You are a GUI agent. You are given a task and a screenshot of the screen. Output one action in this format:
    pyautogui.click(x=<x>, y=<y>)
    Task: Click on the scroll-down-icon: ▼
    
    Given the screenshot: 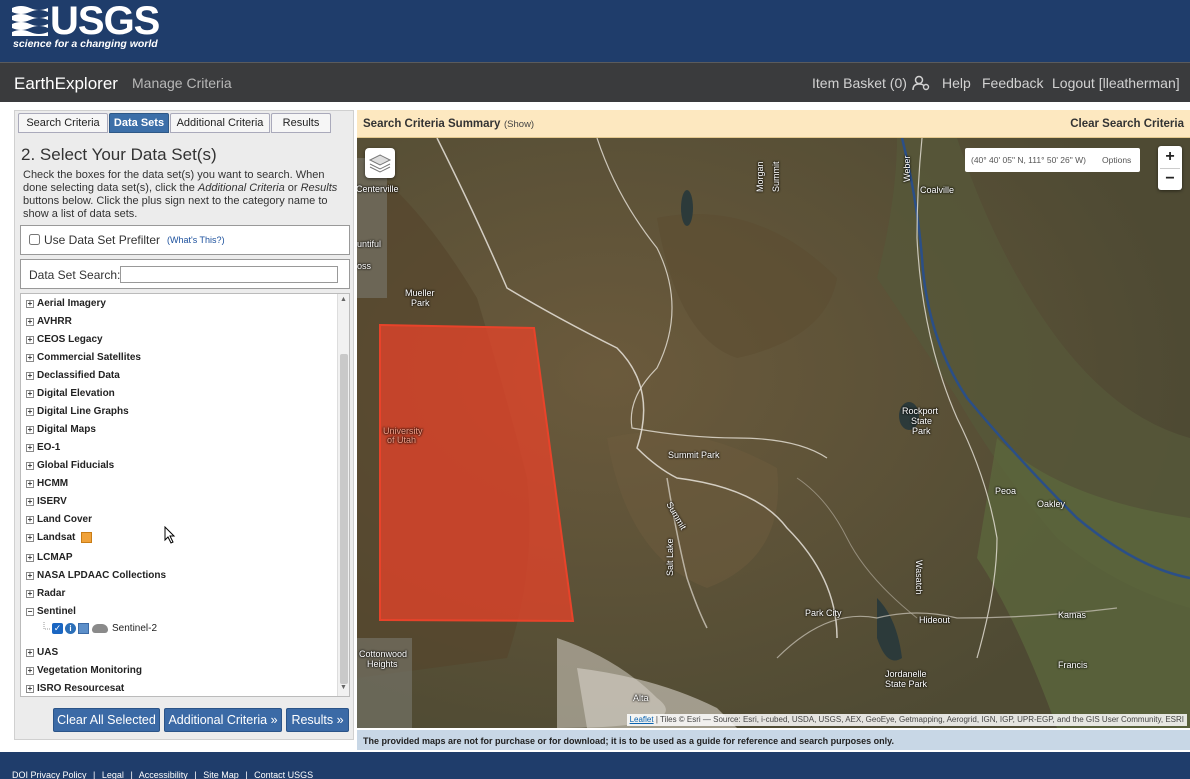 What is the action you would take?
    pyautogui.click(x=343, y=687)
    